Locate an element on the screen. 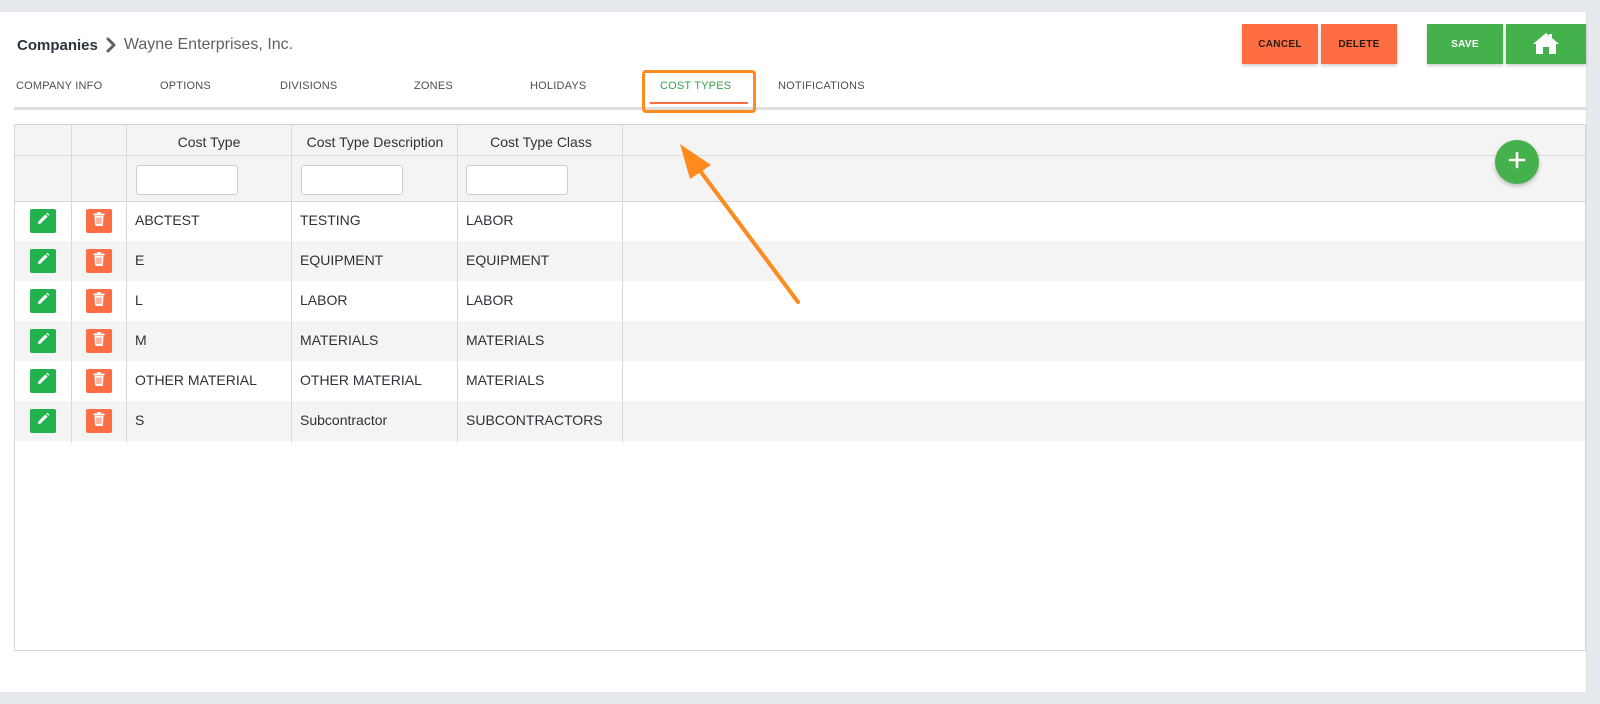 The image size is (1600, 704). cell-cost-type: L is located at coordinates (139, 300).